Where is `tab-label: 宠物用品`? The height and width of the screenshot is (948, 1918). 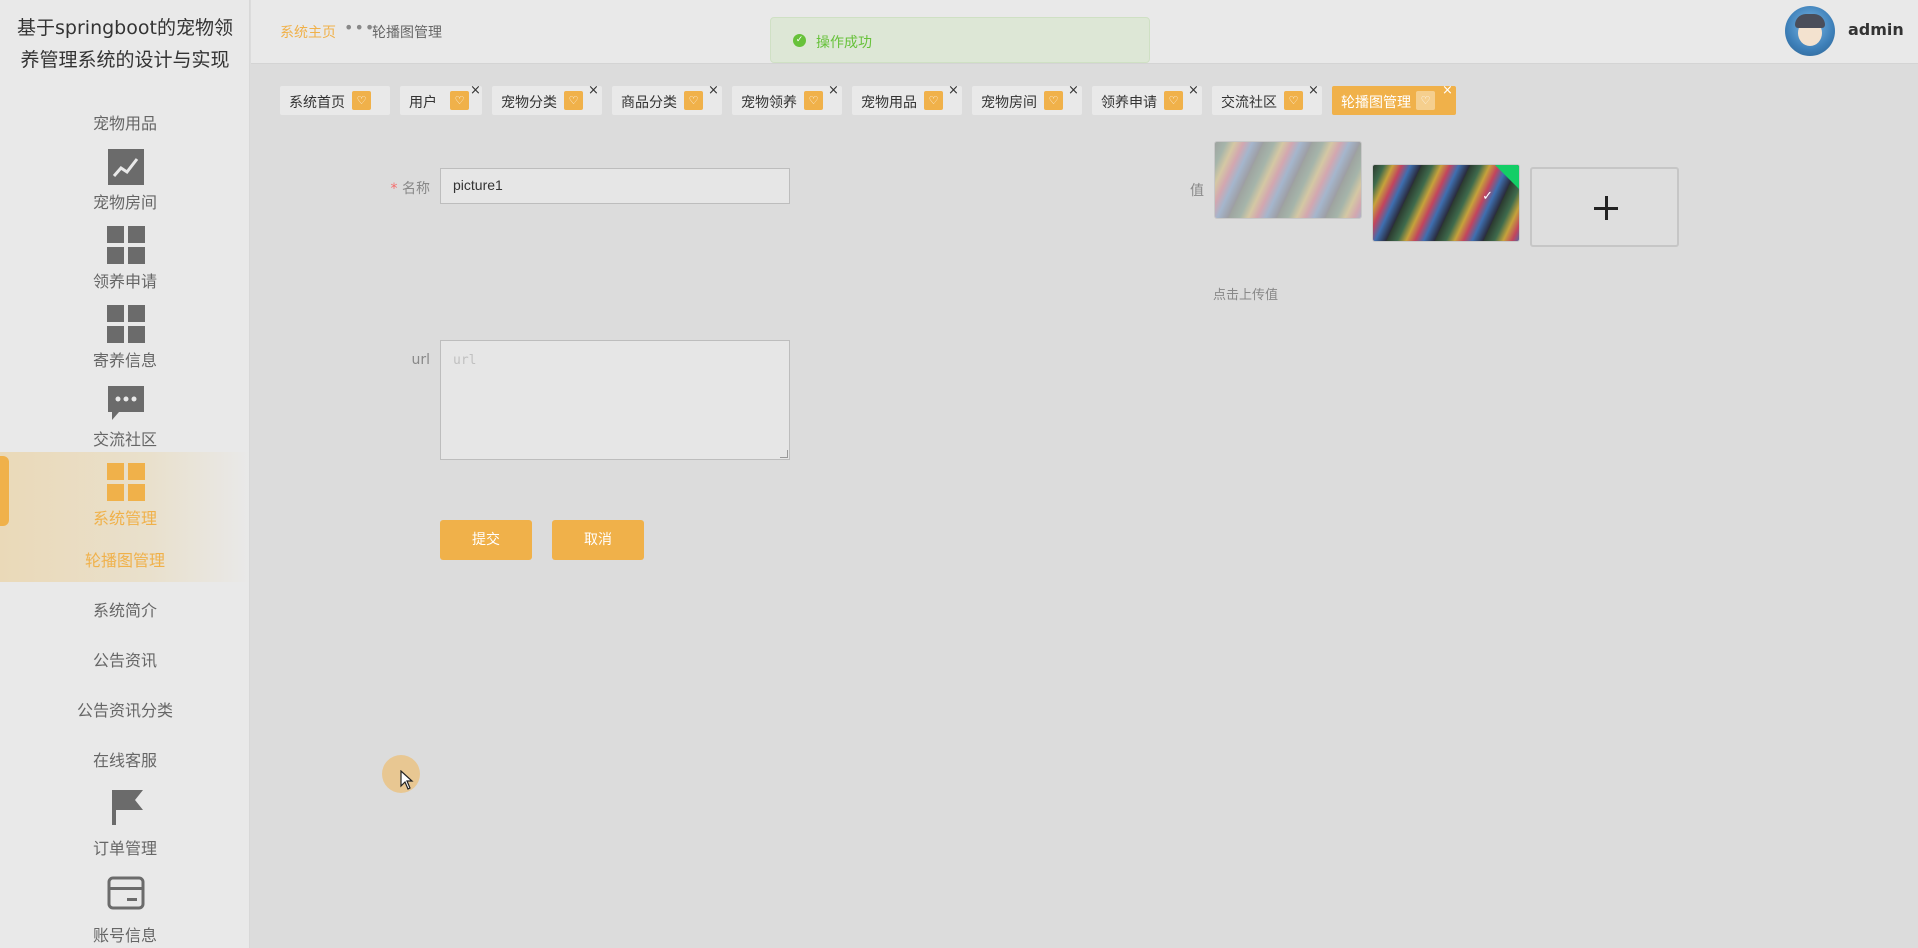
tab-label: 宠物用品 is located at coordinates (889, 103).